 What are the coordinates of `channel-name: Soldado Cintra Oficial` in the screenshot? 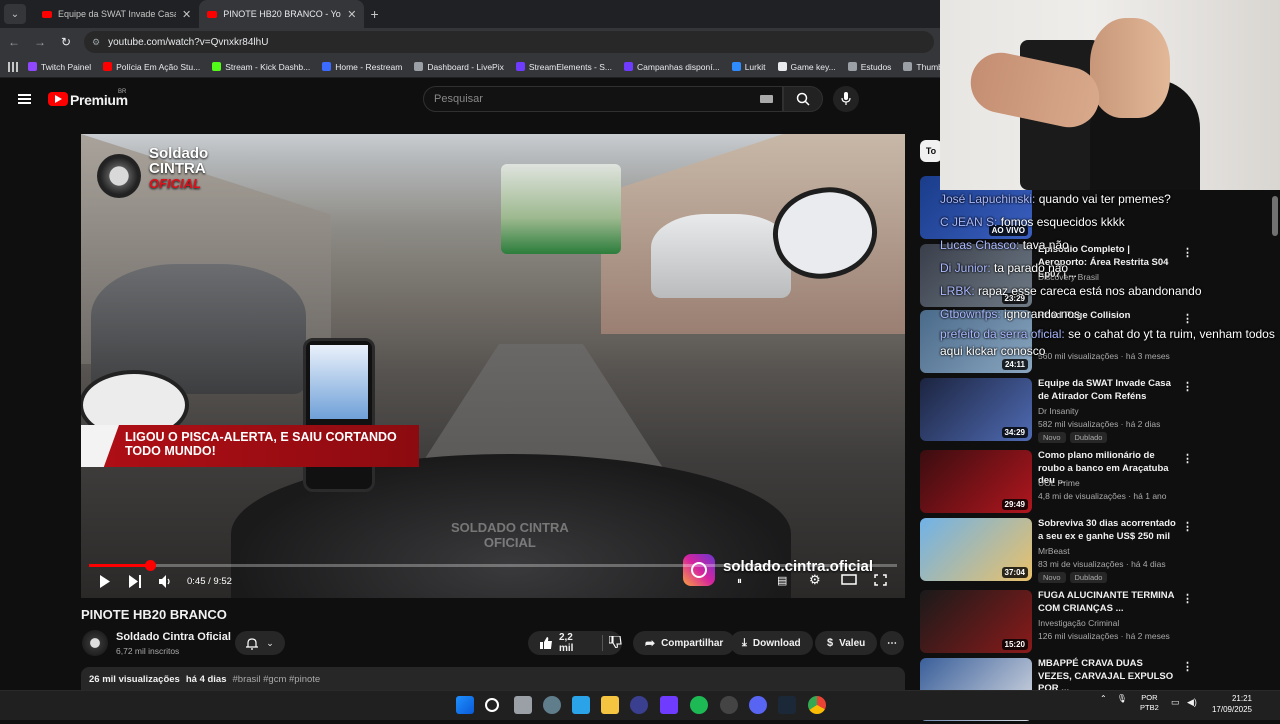 It's located at (173, 637).